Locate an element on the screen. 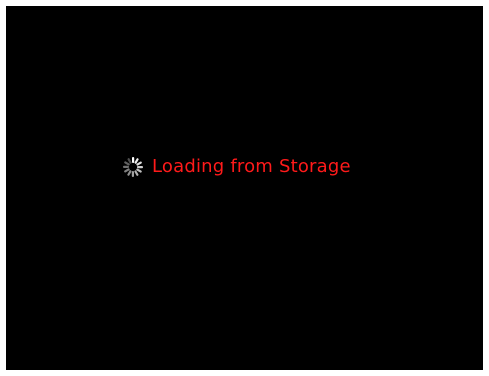 The image size is (489, 376). loading-message: Loading from Storage is located at coordinates (251, 166).